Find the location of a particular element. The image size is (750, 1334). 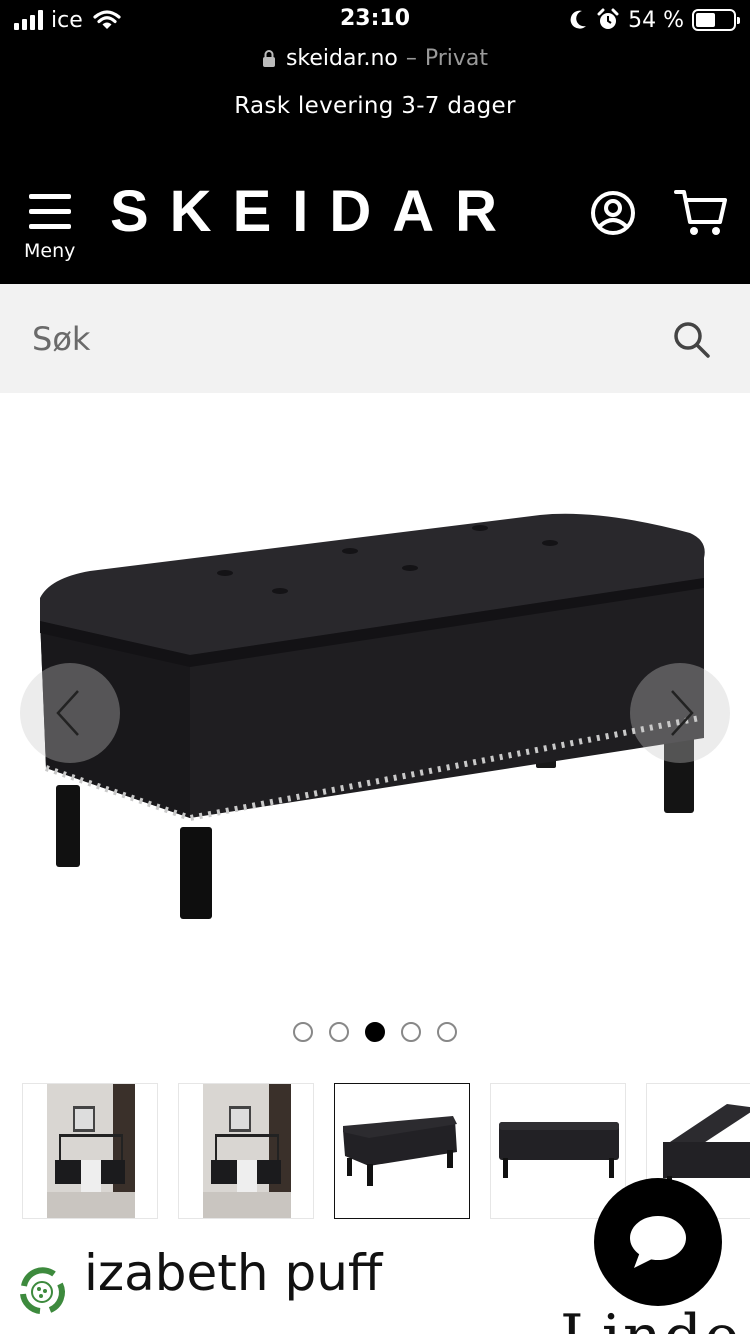

status-bar: ice 23:10 54 % is located at coordinates (375, 20).